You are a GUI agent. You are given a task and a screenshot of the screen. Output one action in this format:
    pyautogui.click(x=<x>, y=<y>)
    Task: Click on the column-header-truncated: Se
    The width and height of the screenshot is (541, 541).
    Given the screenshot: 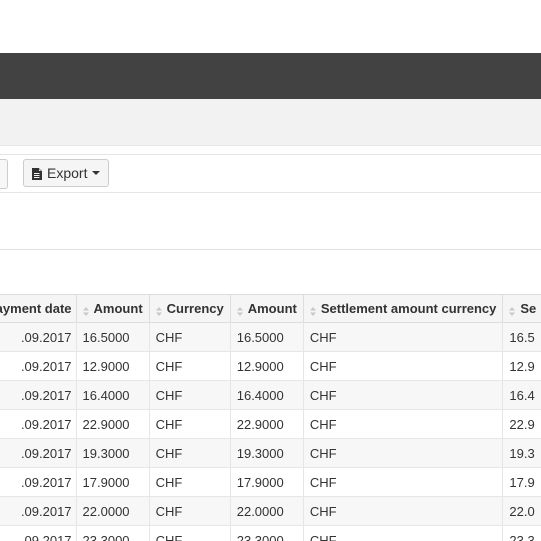 What is the action you would take?
    pyautogui.click(x=521, y=308)
    